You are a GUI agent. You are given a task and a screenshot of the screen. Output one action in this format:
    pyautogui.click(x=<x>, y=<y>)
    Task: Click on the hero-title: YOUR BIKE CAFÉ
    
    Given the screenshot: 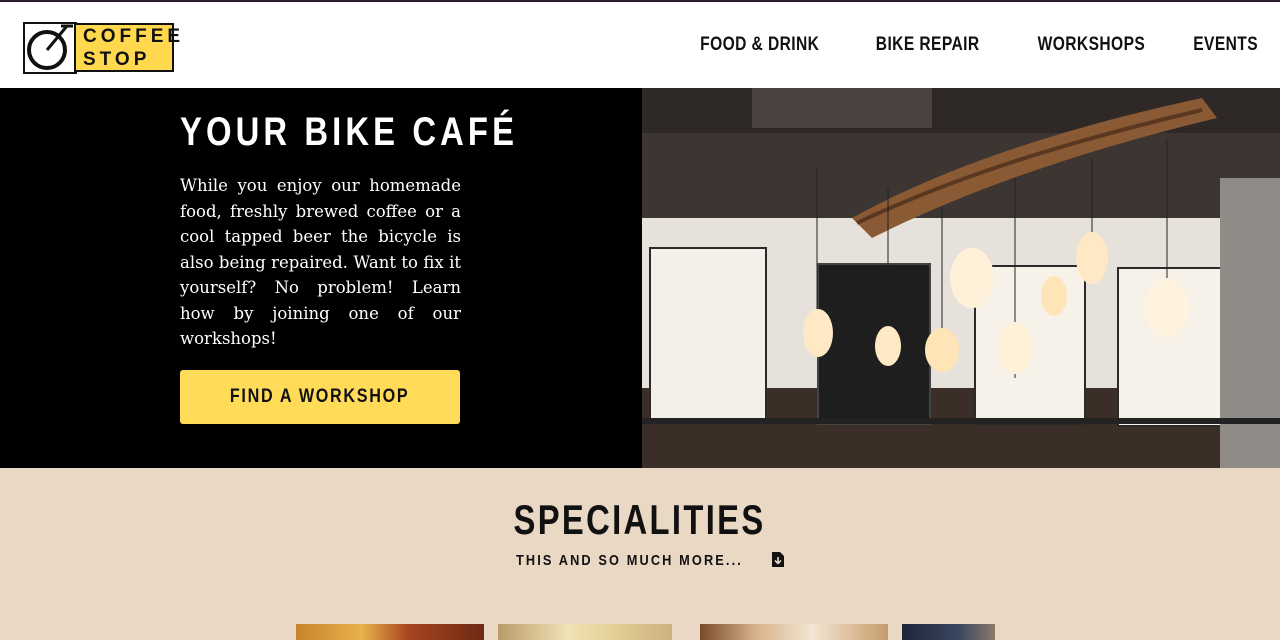 What is the action you would take?
    pyautogui.click(x=349, y=132)
    